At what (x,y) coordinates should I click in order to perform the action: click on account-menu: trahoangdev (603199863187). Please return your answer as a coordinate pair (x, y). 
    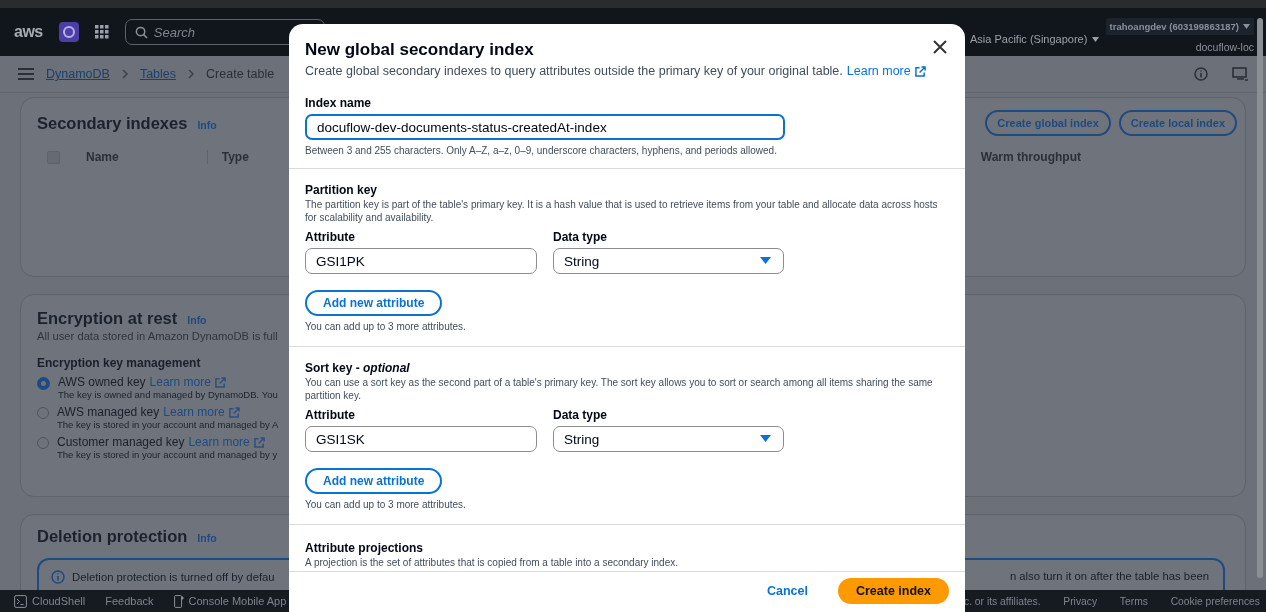
    Looking at the image, I should click on (1179, 26).